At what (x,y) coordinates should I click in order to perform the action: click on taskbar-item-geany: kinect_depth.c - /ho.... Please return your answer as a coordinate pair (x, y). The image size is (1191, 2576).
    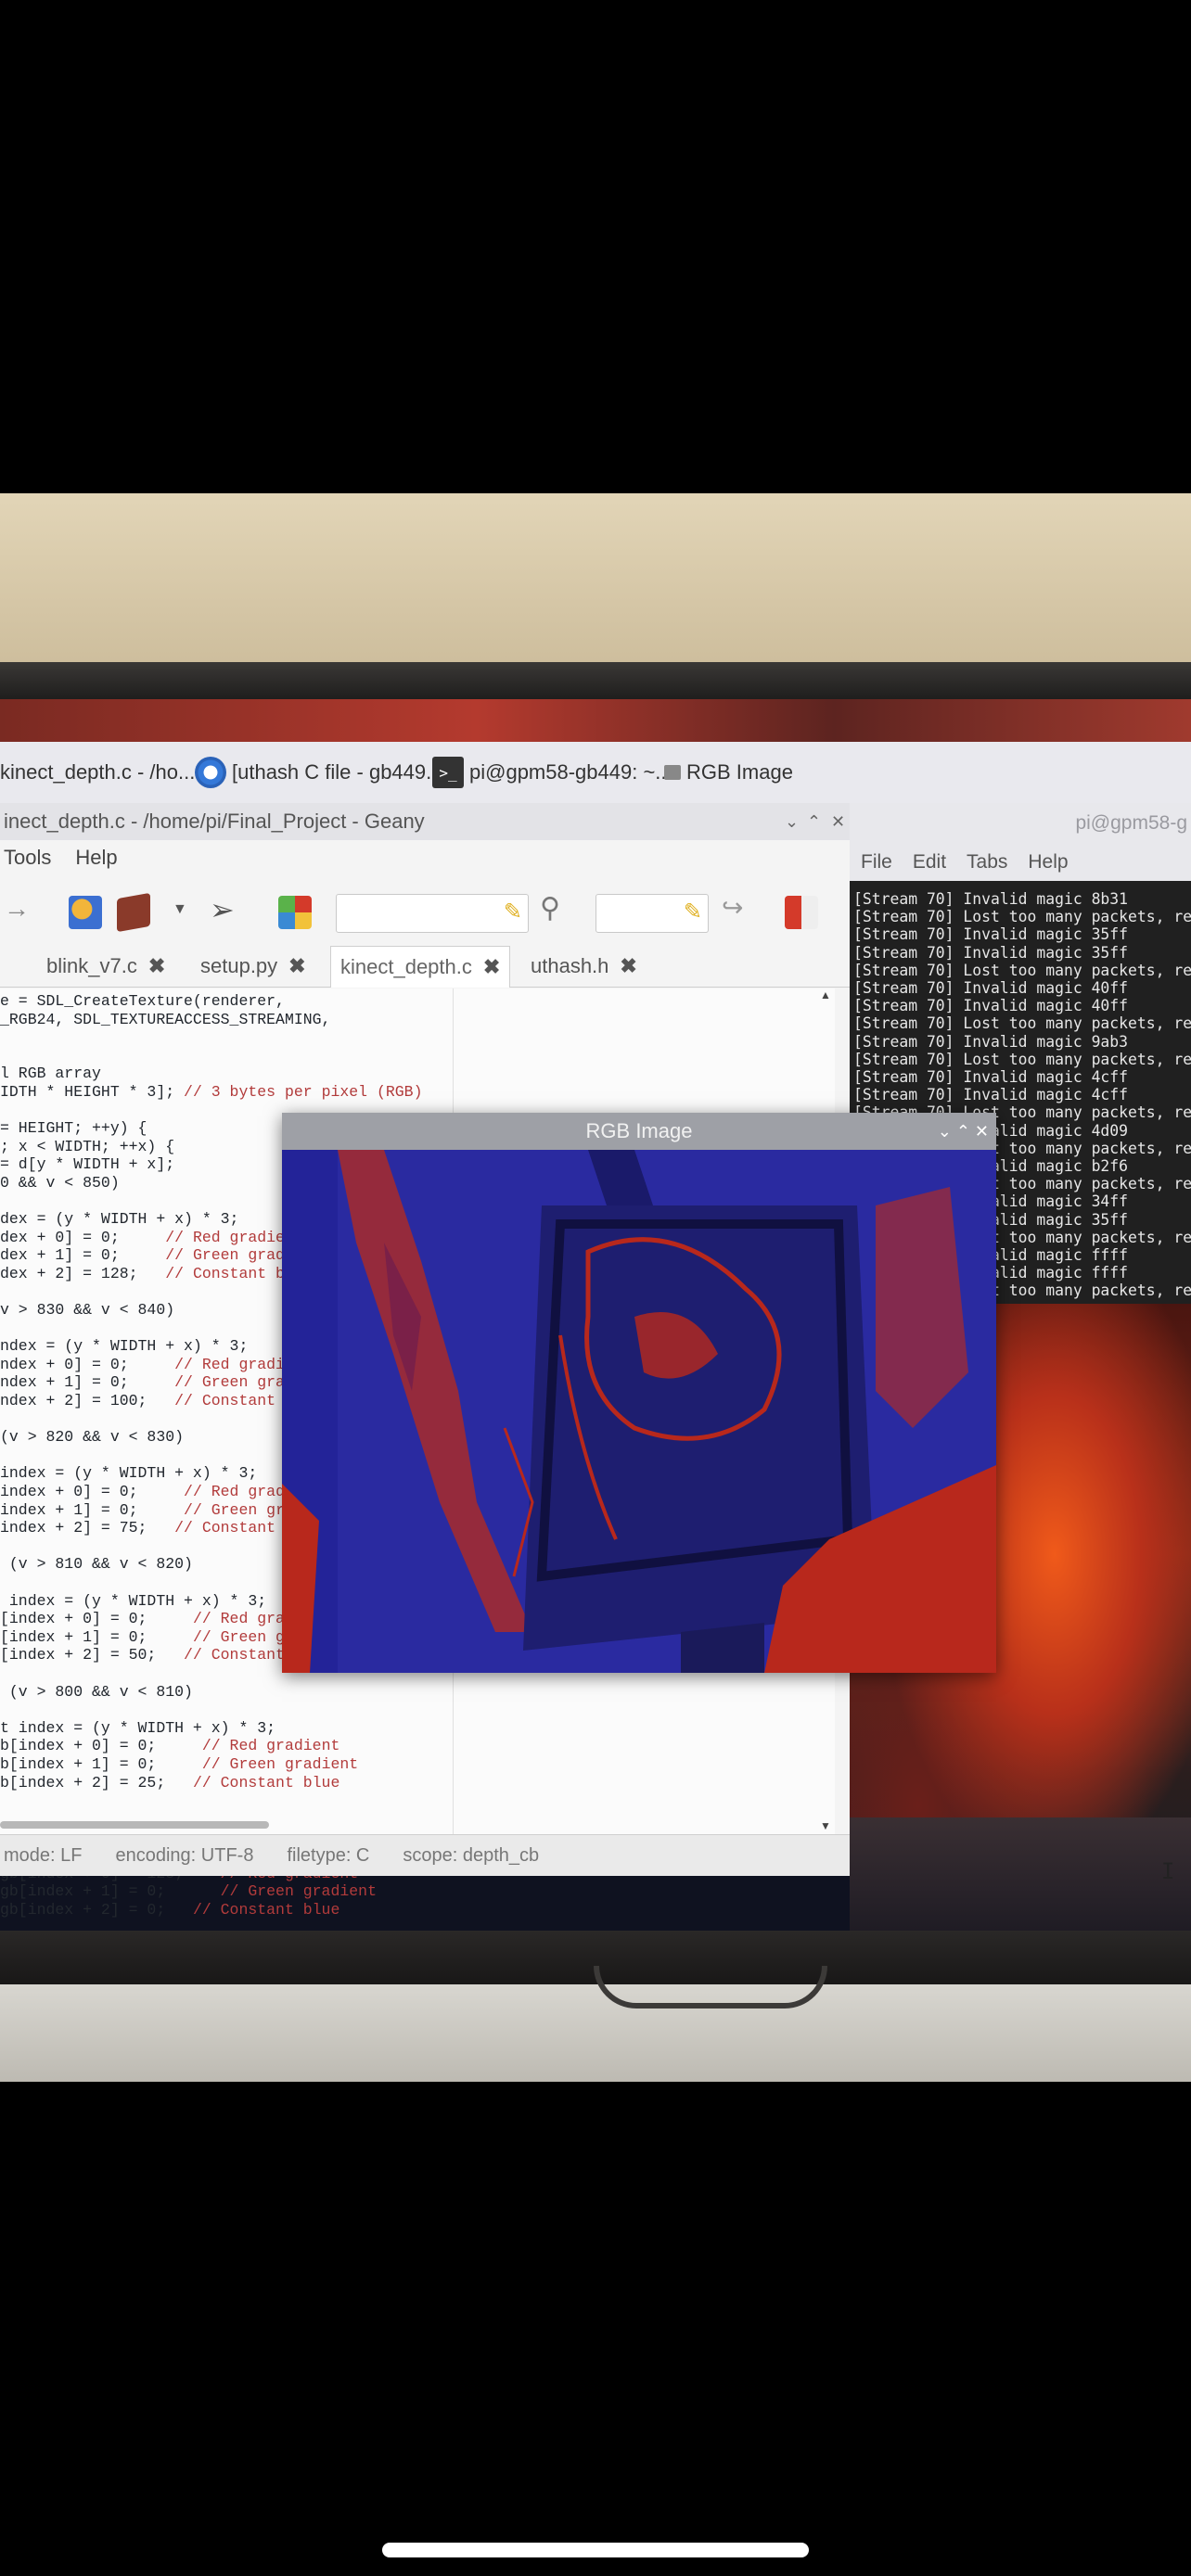
    Looking at the image, I should click on (97, 772).